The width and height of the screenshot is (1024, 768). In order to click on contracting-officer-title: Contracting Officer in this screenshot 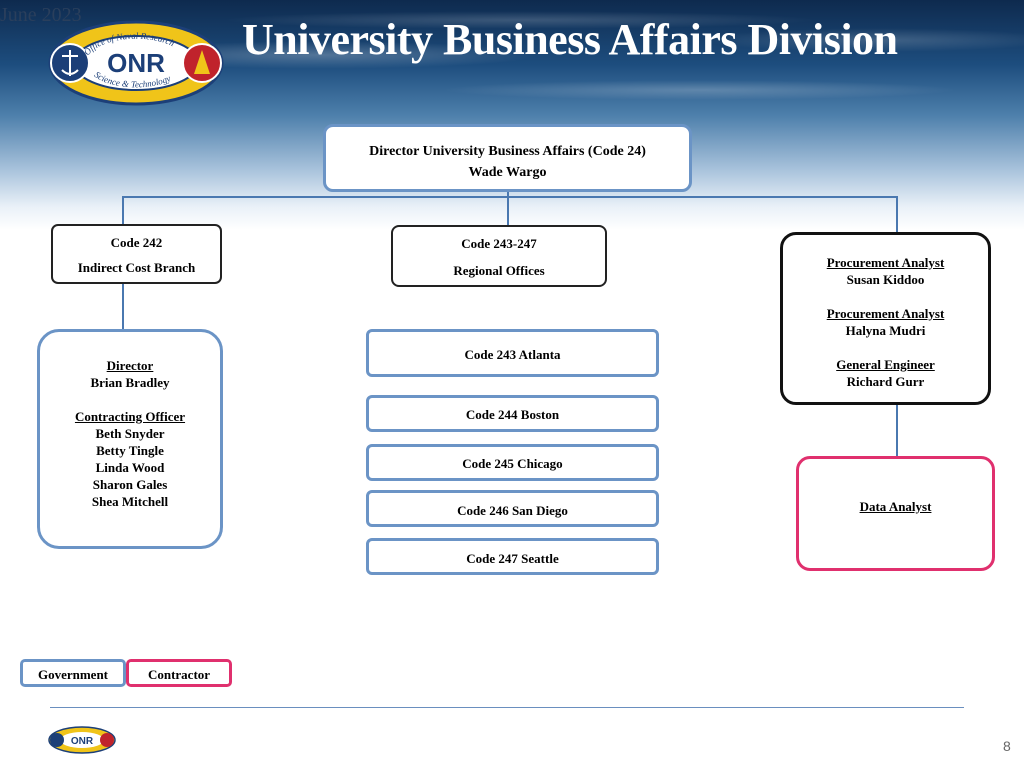, I will do `click(130, 416)`.